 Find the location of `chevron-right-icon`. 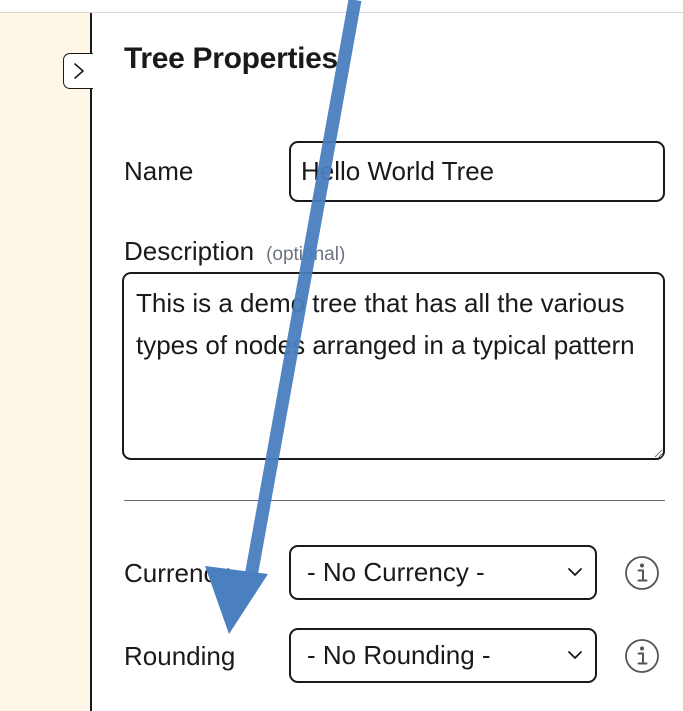

chevron-right-icon is located at coordinates (78, 71).